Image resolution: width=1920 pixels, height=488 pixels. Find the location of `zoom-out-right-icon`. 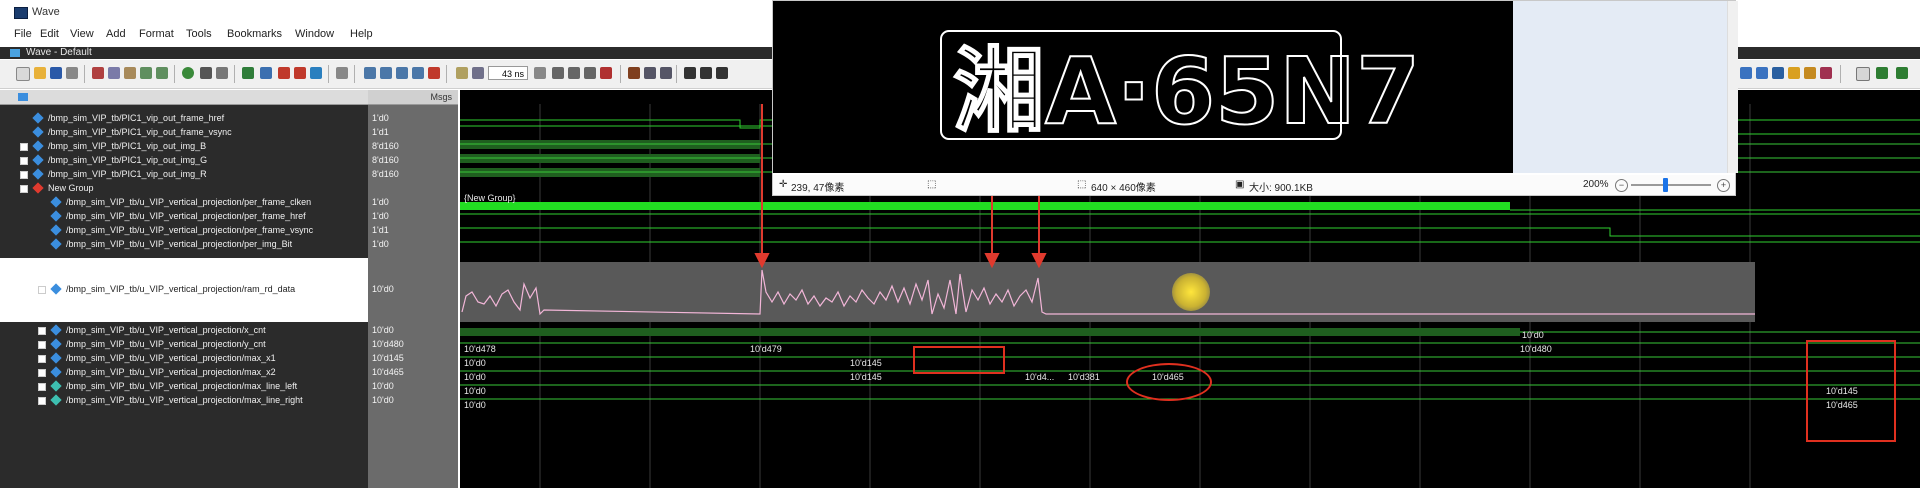

zoom-out-right-icon is located at coordinates (1778, 73).